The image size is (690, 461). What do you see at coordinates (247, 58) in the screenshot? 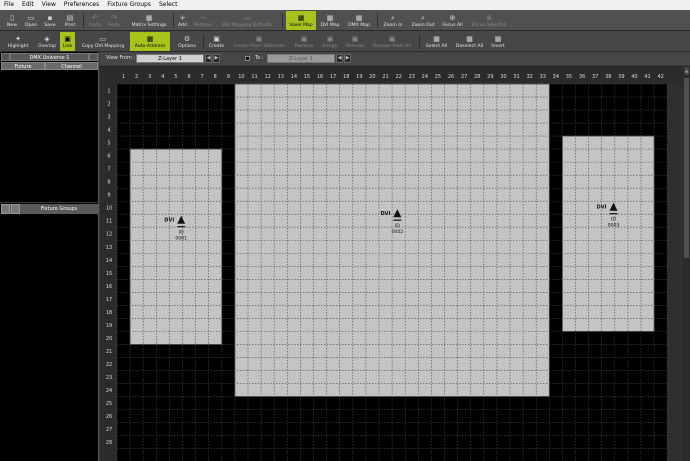
I see `to-checkbox` at bounding box center [247, 58].